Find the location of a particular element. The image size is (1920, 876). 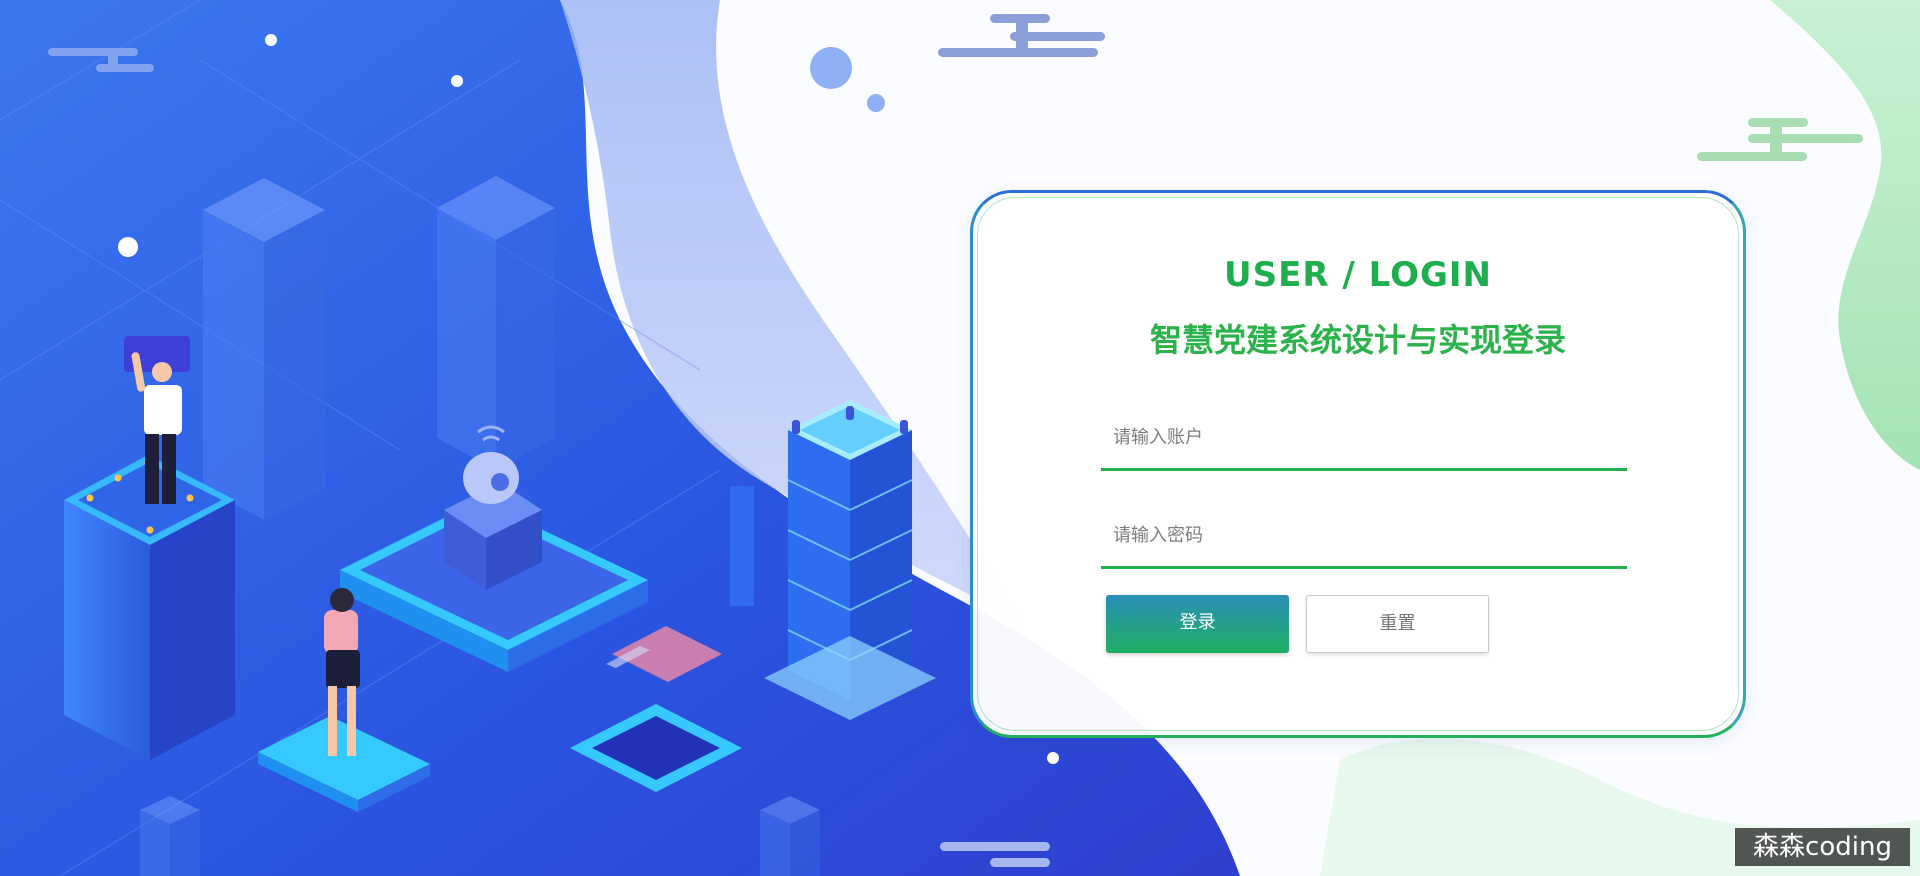

account-input is located at coordinates (1363, 437).